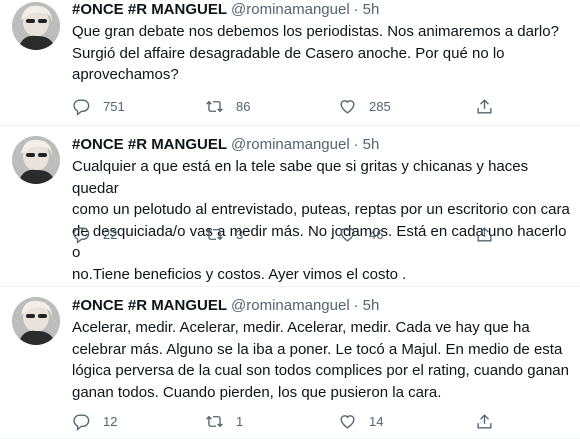  Describe the element at coordinates (138, 421) in the screenshot. I see `reply-button: 12` at that location.